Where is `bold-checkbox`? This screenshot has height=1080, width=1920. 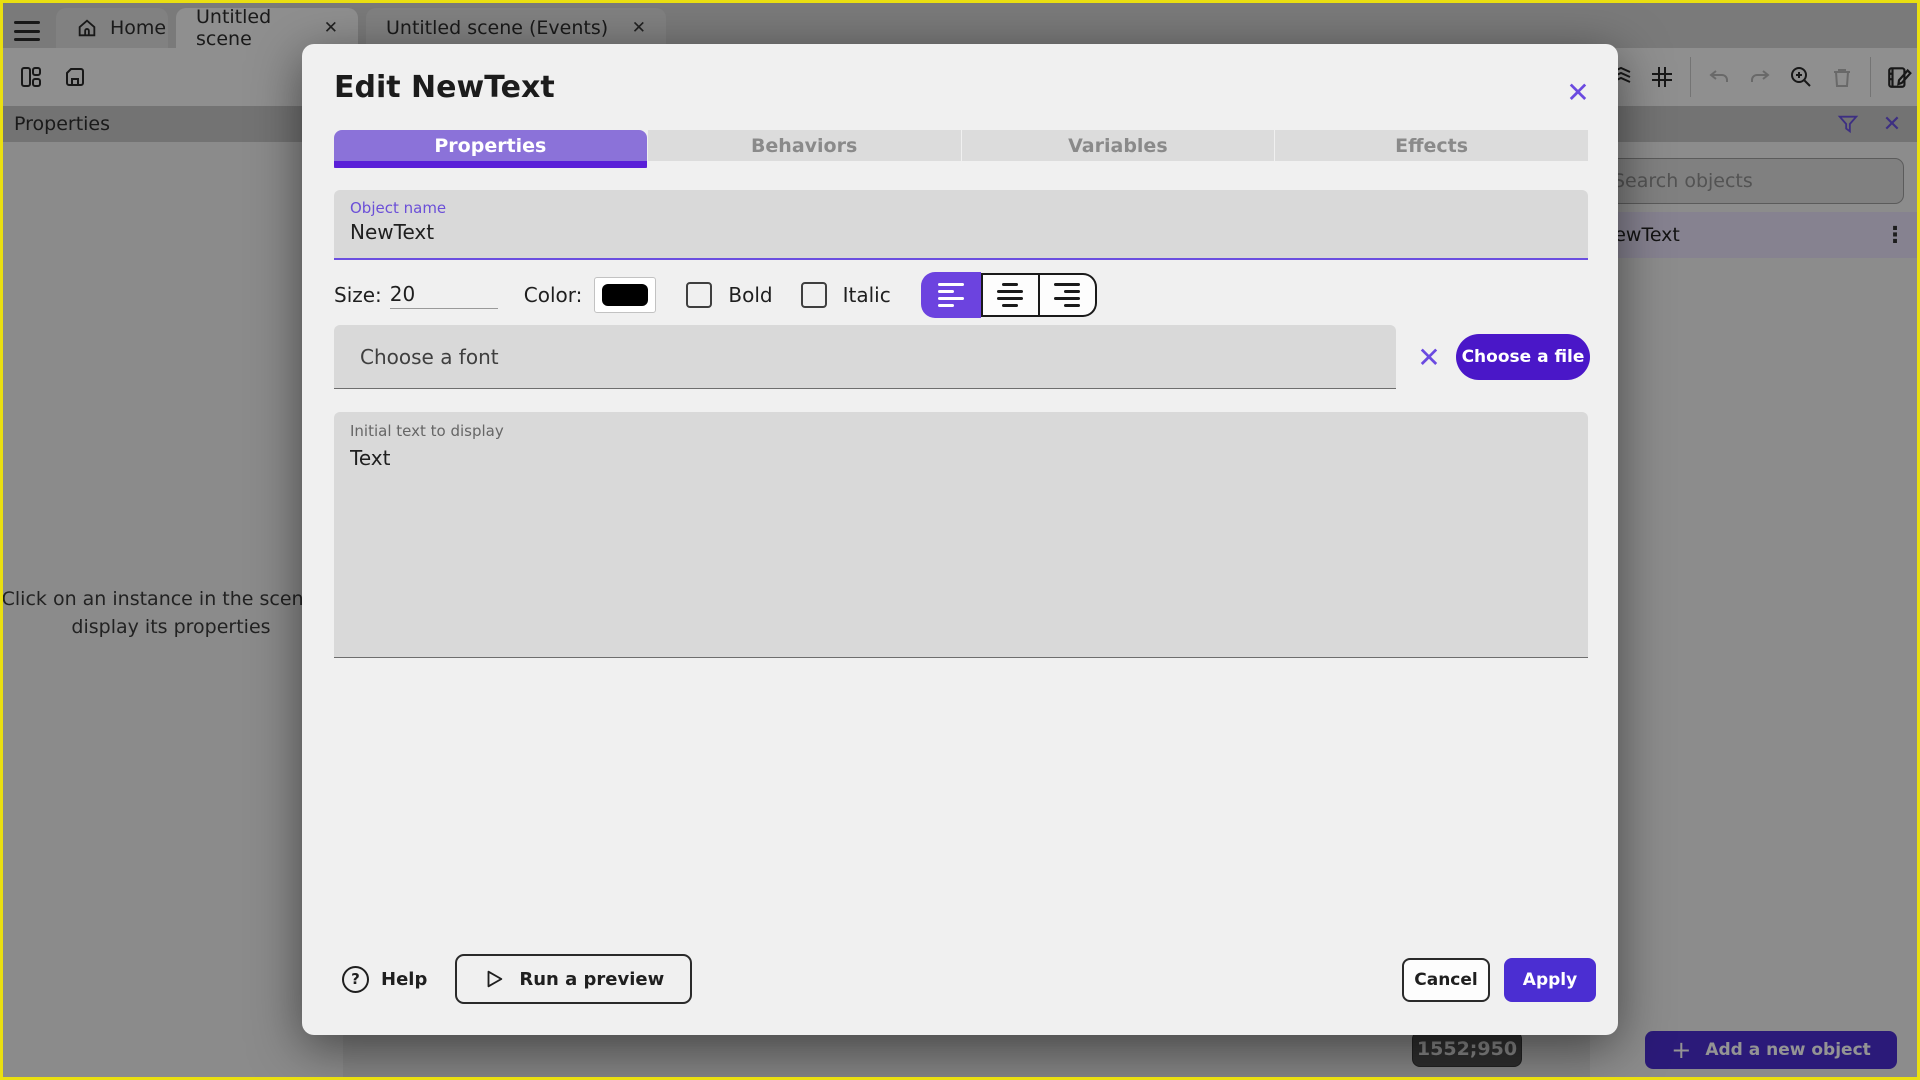 bold-checkbox is located at coordinates (699, 295).